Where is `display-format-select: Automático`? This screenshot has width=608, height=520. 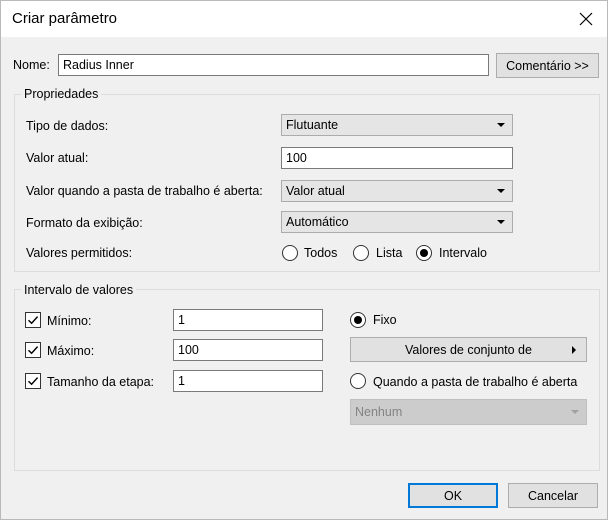
display-format-select: Automático is located at coordinates (397, 222).